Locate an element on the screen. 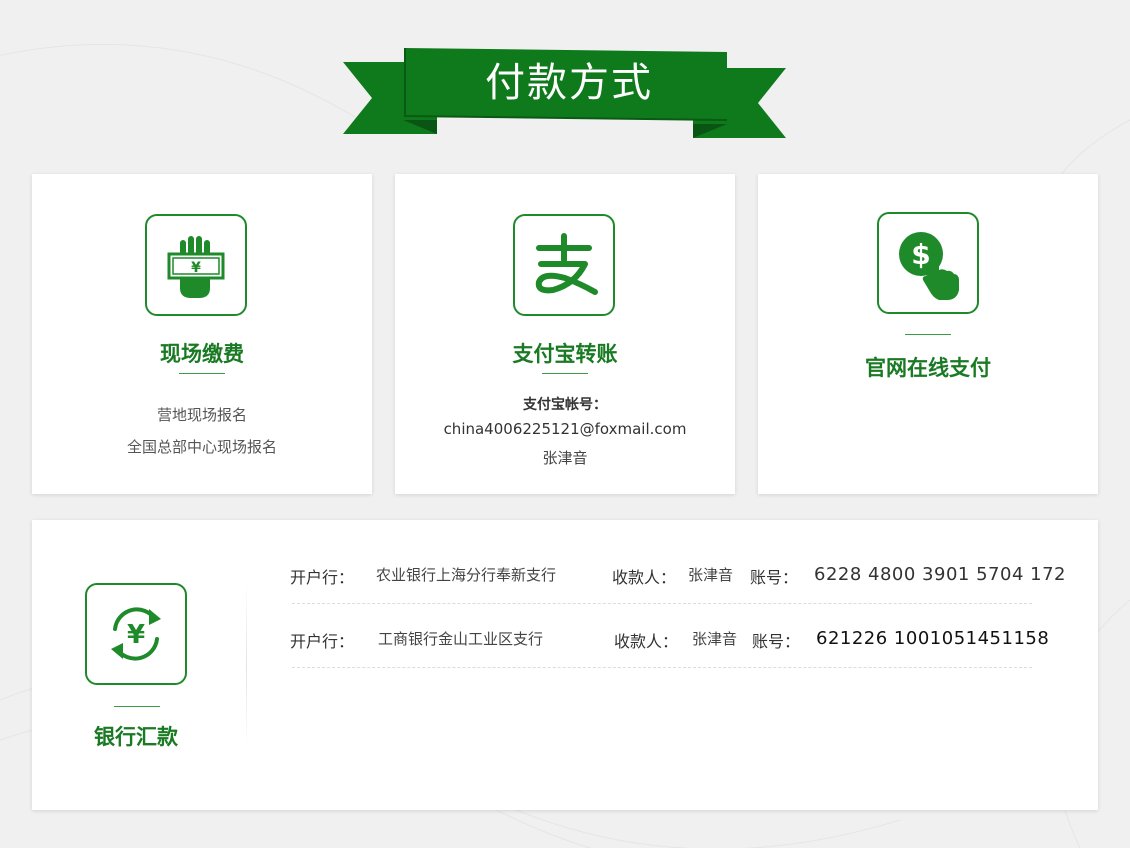 This screenshot has height=848, width=1130. dollar-click-icon: $ is located at coordinates (929, 266).